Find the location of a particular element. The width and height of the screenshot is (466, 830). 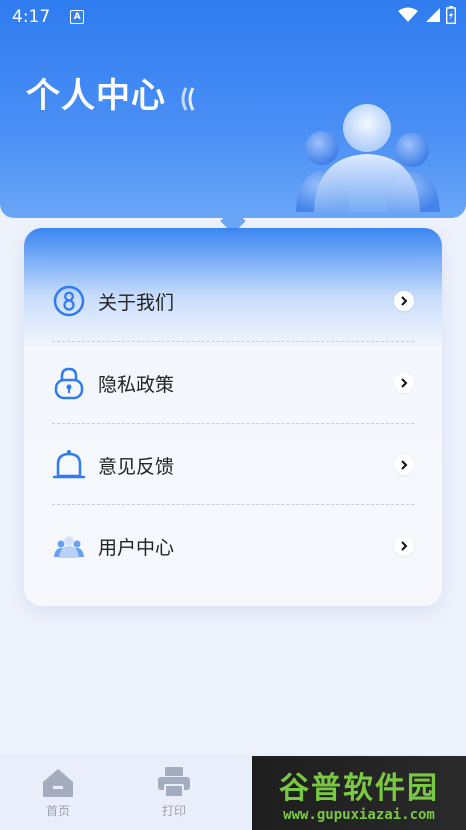

menu-item-about-us: 关于我们 is located at coordinates (233, 301).